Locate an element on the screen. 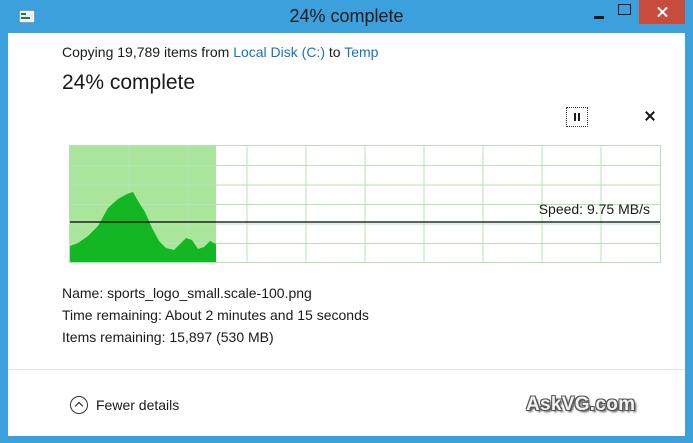 The image size is (693, 443). chevron-up-icon is located at coordinates (79, 405).